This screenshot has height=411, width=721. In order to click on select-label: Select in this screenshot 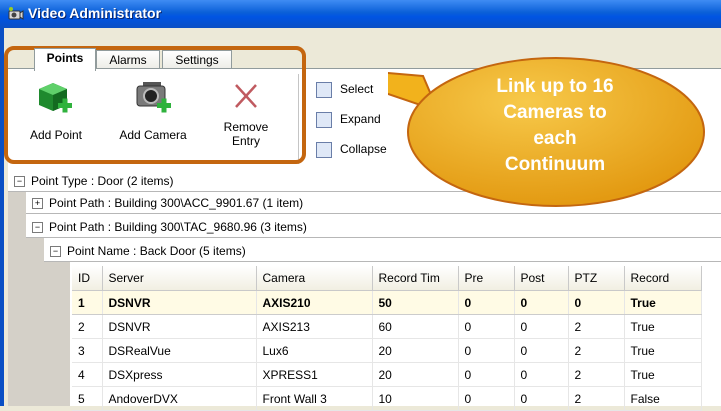, I will do `click(357, 89)`.